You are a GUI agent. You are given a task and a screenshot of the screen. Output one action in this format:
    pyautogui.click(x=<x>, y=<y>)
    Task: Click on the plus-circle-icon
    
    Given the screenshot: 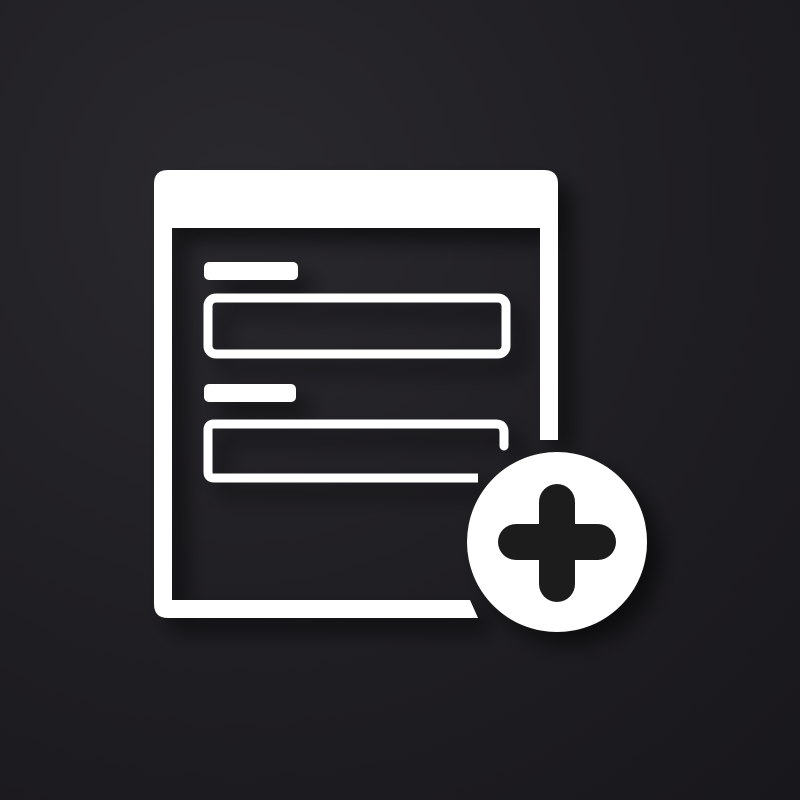 What is the action you would take?
    pyautogui.click(x=557, y=542)
    